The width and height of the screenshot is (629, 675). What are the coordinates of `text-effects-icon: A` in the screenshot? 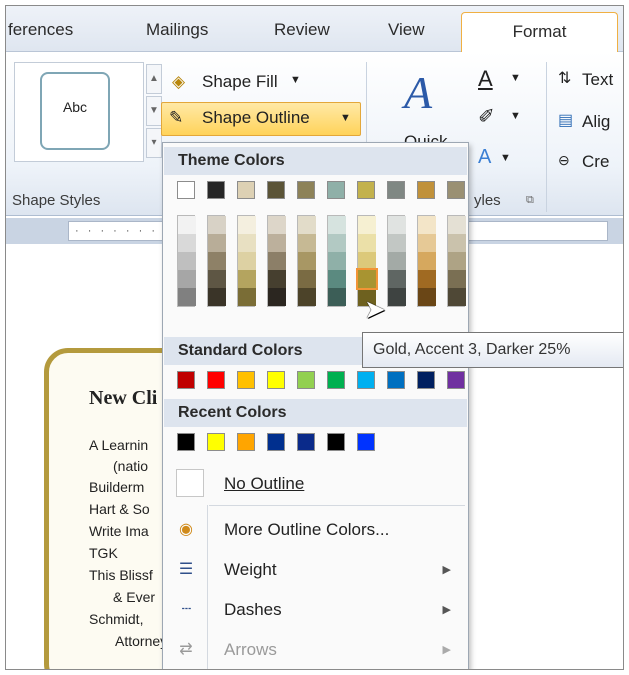 It's located at (484, 157).